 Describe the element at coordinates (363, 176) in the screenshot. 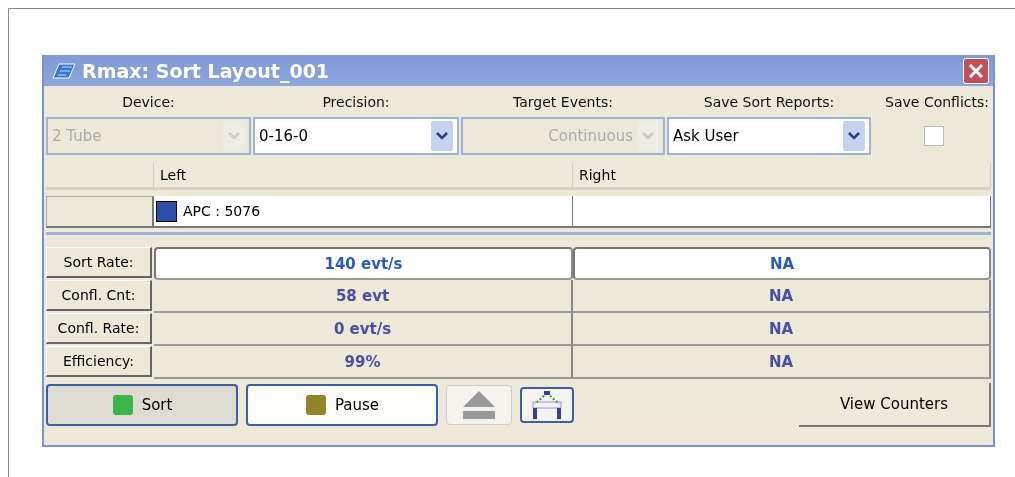

I see `column-header: Left` at that location.